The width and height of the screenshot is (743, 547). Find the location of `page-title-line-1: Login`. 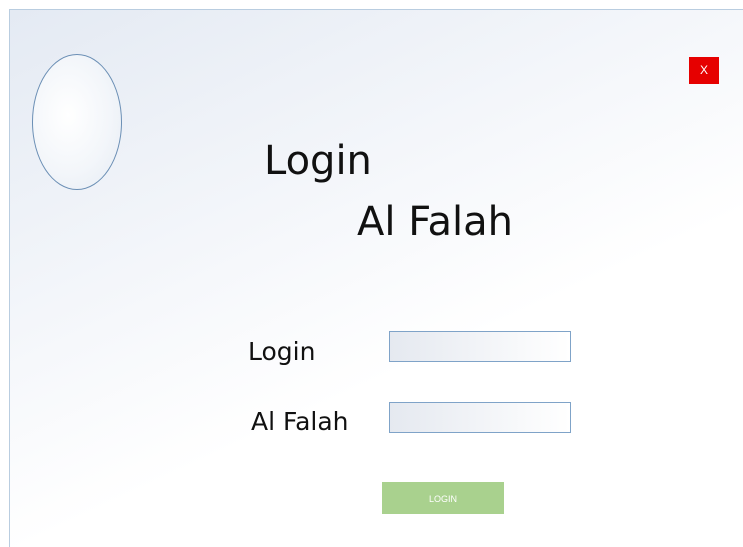

page-title-line-1: Login is located at coordinates (318, 161).